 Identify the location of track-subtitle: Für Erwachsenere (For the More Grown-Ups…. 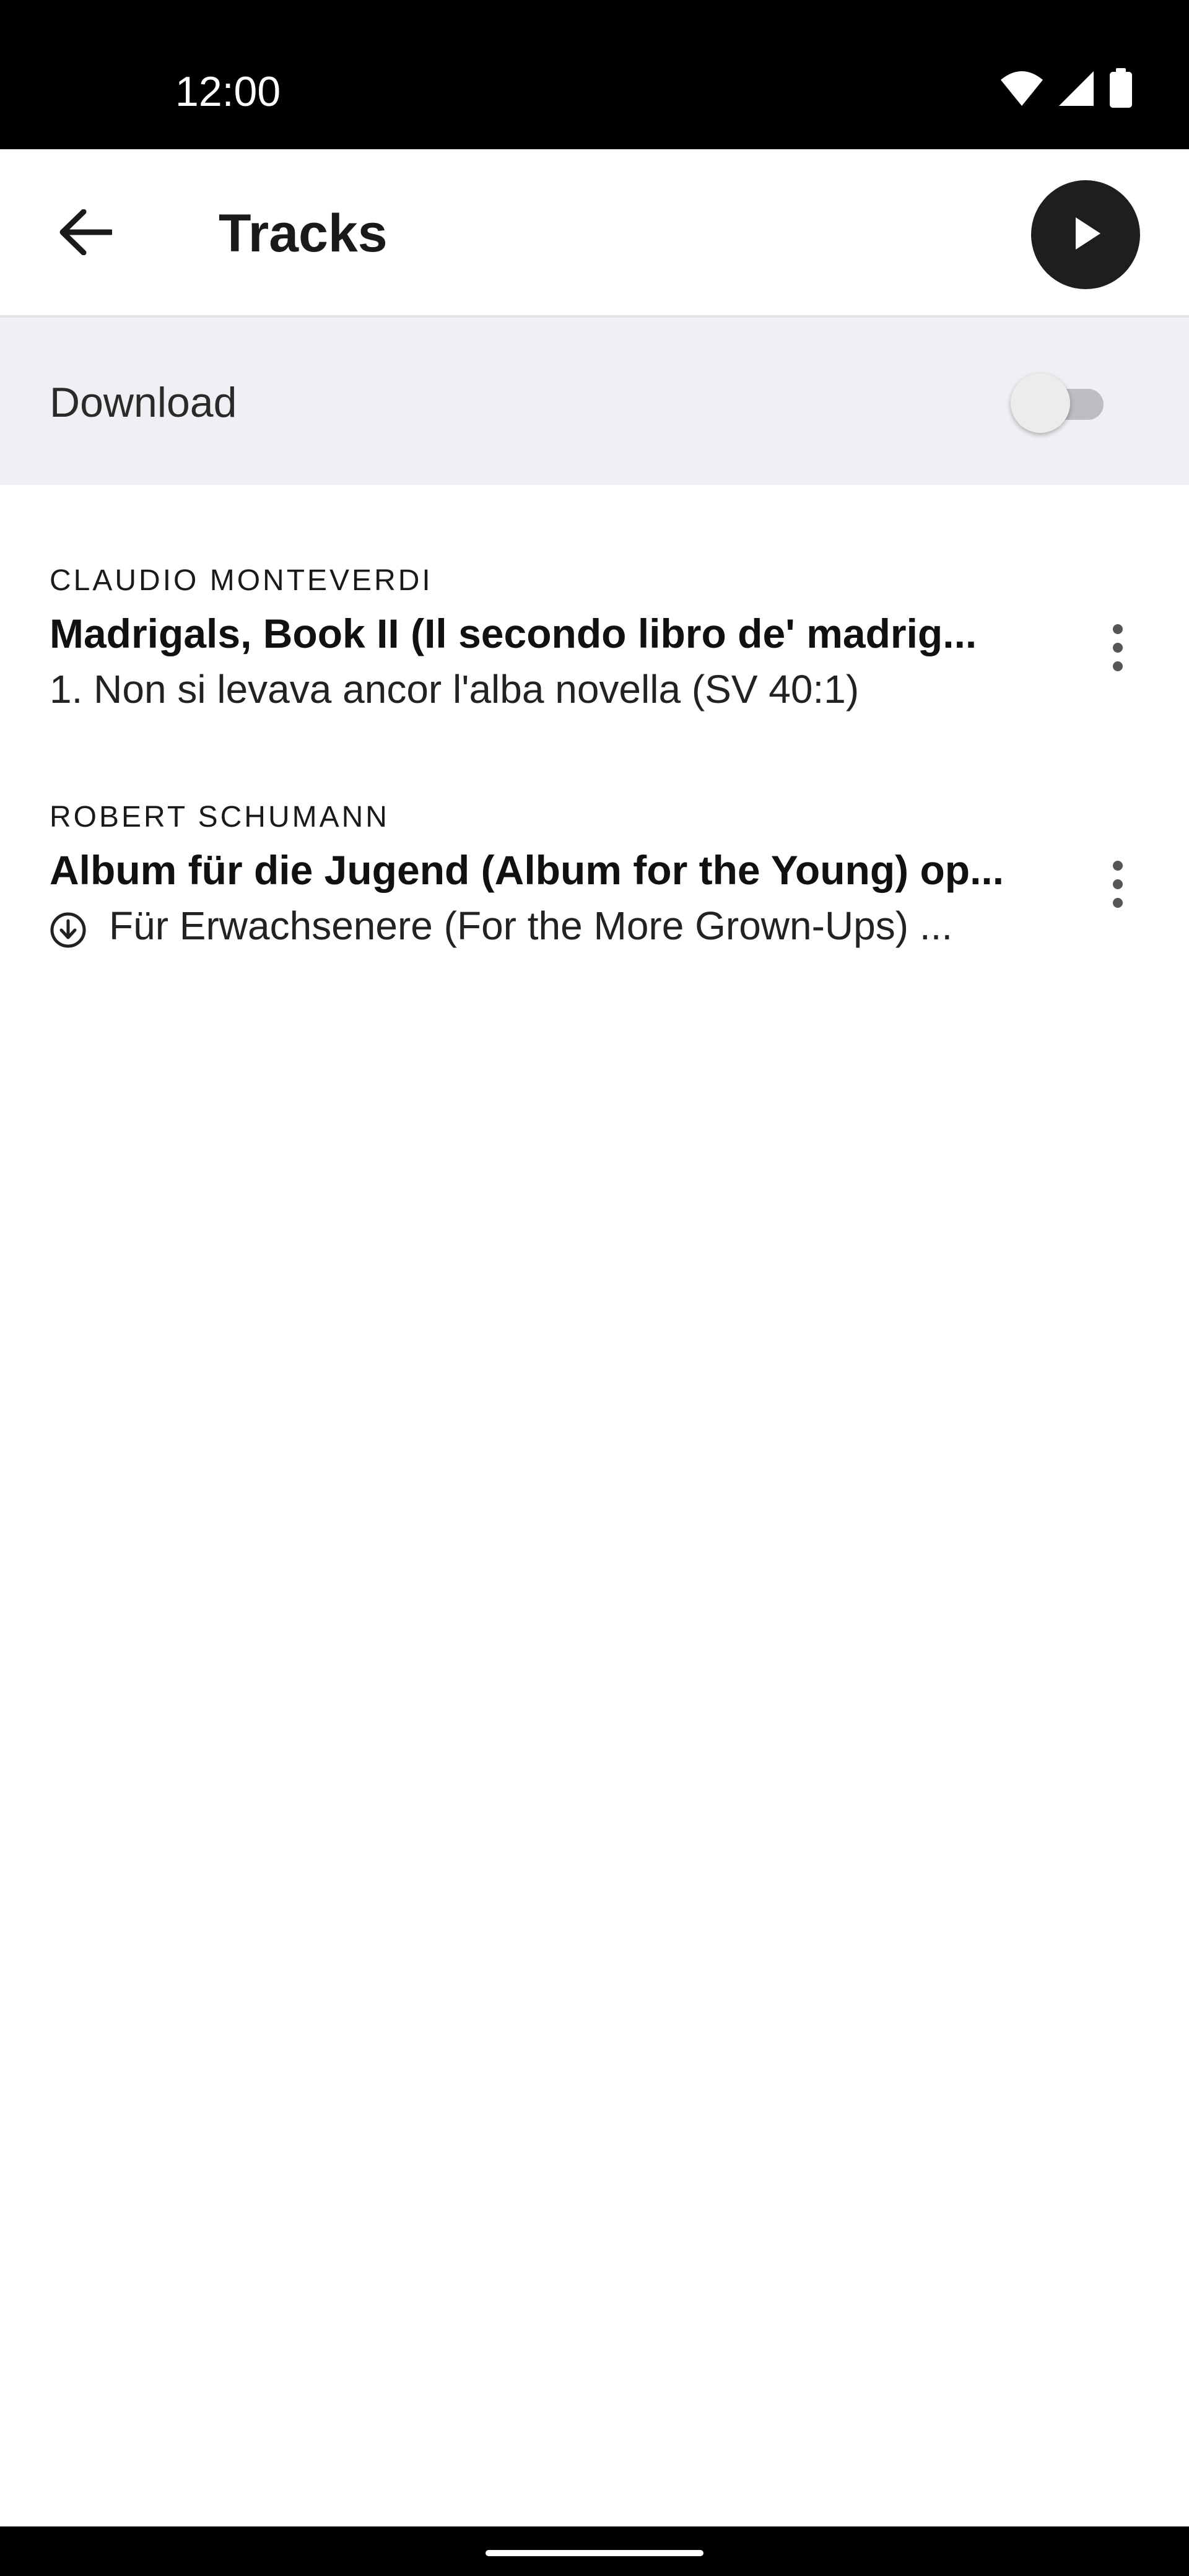
(545, 926).